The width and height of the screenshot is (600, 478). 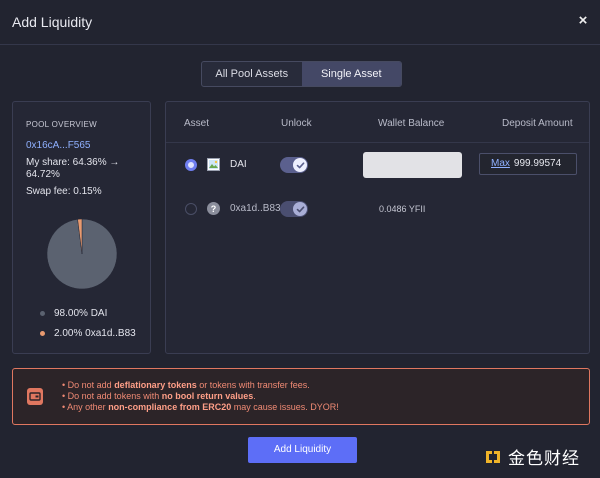 I want to click on deposit-amount-value: 999.99574, so click(x=537, y=163).